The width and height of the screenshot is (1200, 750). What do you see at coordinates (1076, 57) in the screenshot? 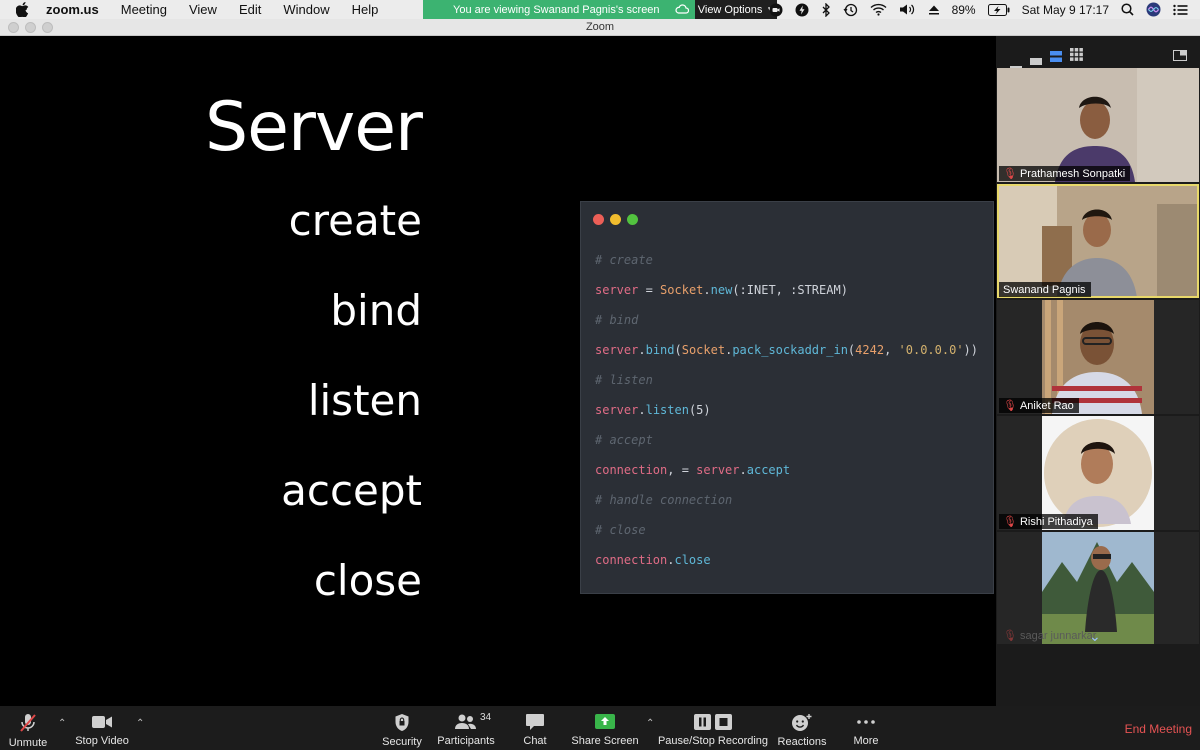
I see `gallery-view-icon` at bounding box center [1076, 57].